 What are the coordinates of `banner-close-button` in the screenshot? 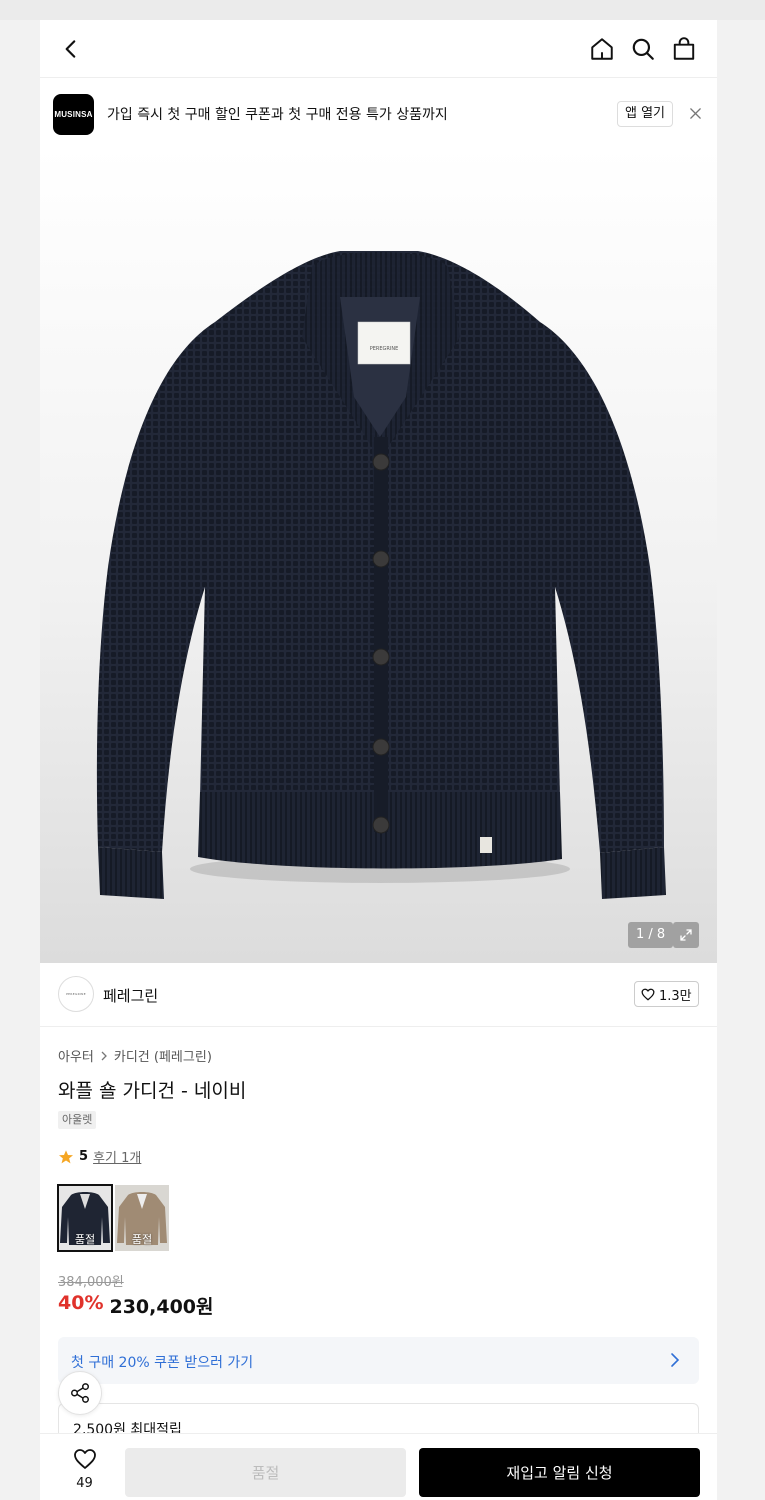 It's located at (695, 113).